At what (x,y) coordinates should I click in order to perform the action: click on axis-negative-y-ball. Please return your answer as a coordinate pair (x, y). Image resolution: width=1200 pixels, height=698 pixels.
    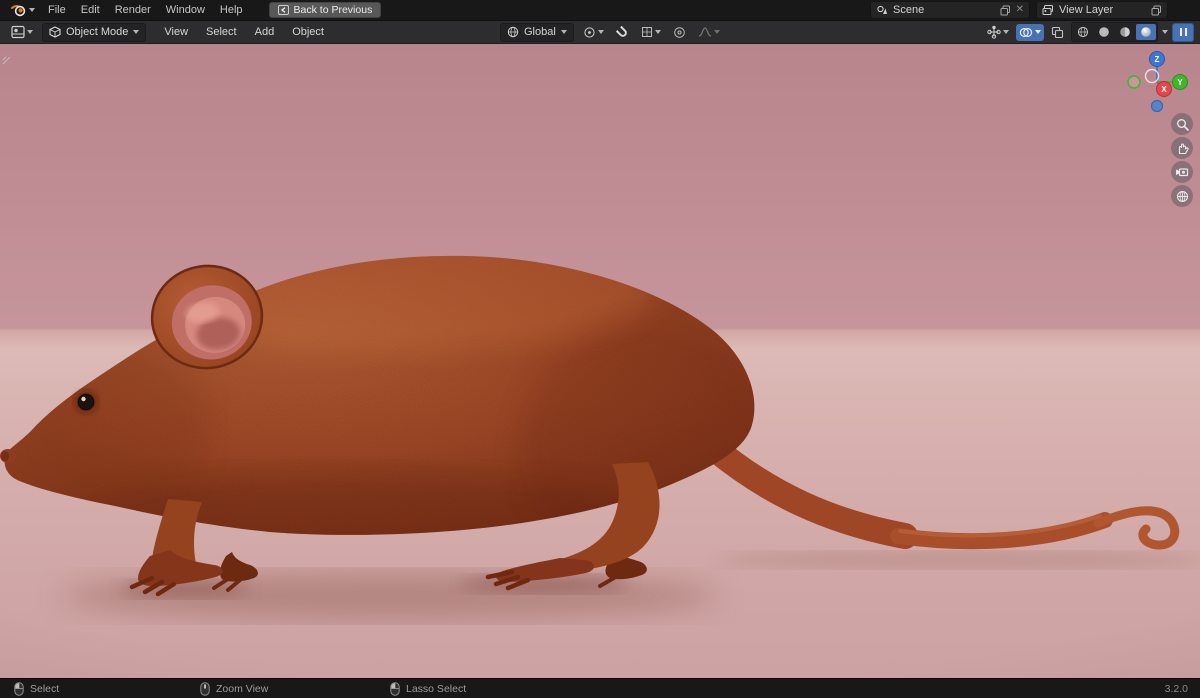
    Looking at the image, I should click on (1134, 82).